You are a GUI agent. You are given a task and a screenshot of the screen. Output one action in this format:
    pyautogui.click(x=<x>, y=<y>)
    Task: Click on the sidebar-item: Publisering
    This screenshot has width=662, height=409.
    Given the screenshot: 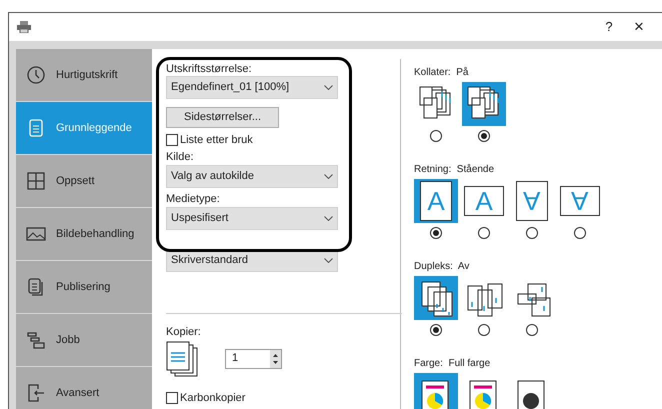 What is the action you would take?
    pyautogui.click(x=84, y=287)
    